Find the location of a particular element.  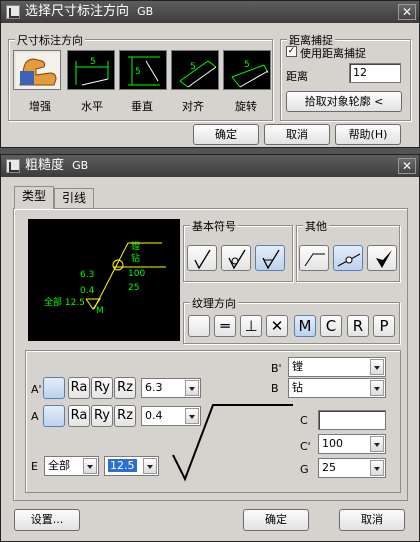

b-value: 钻 is located at coordinates (297, 387).